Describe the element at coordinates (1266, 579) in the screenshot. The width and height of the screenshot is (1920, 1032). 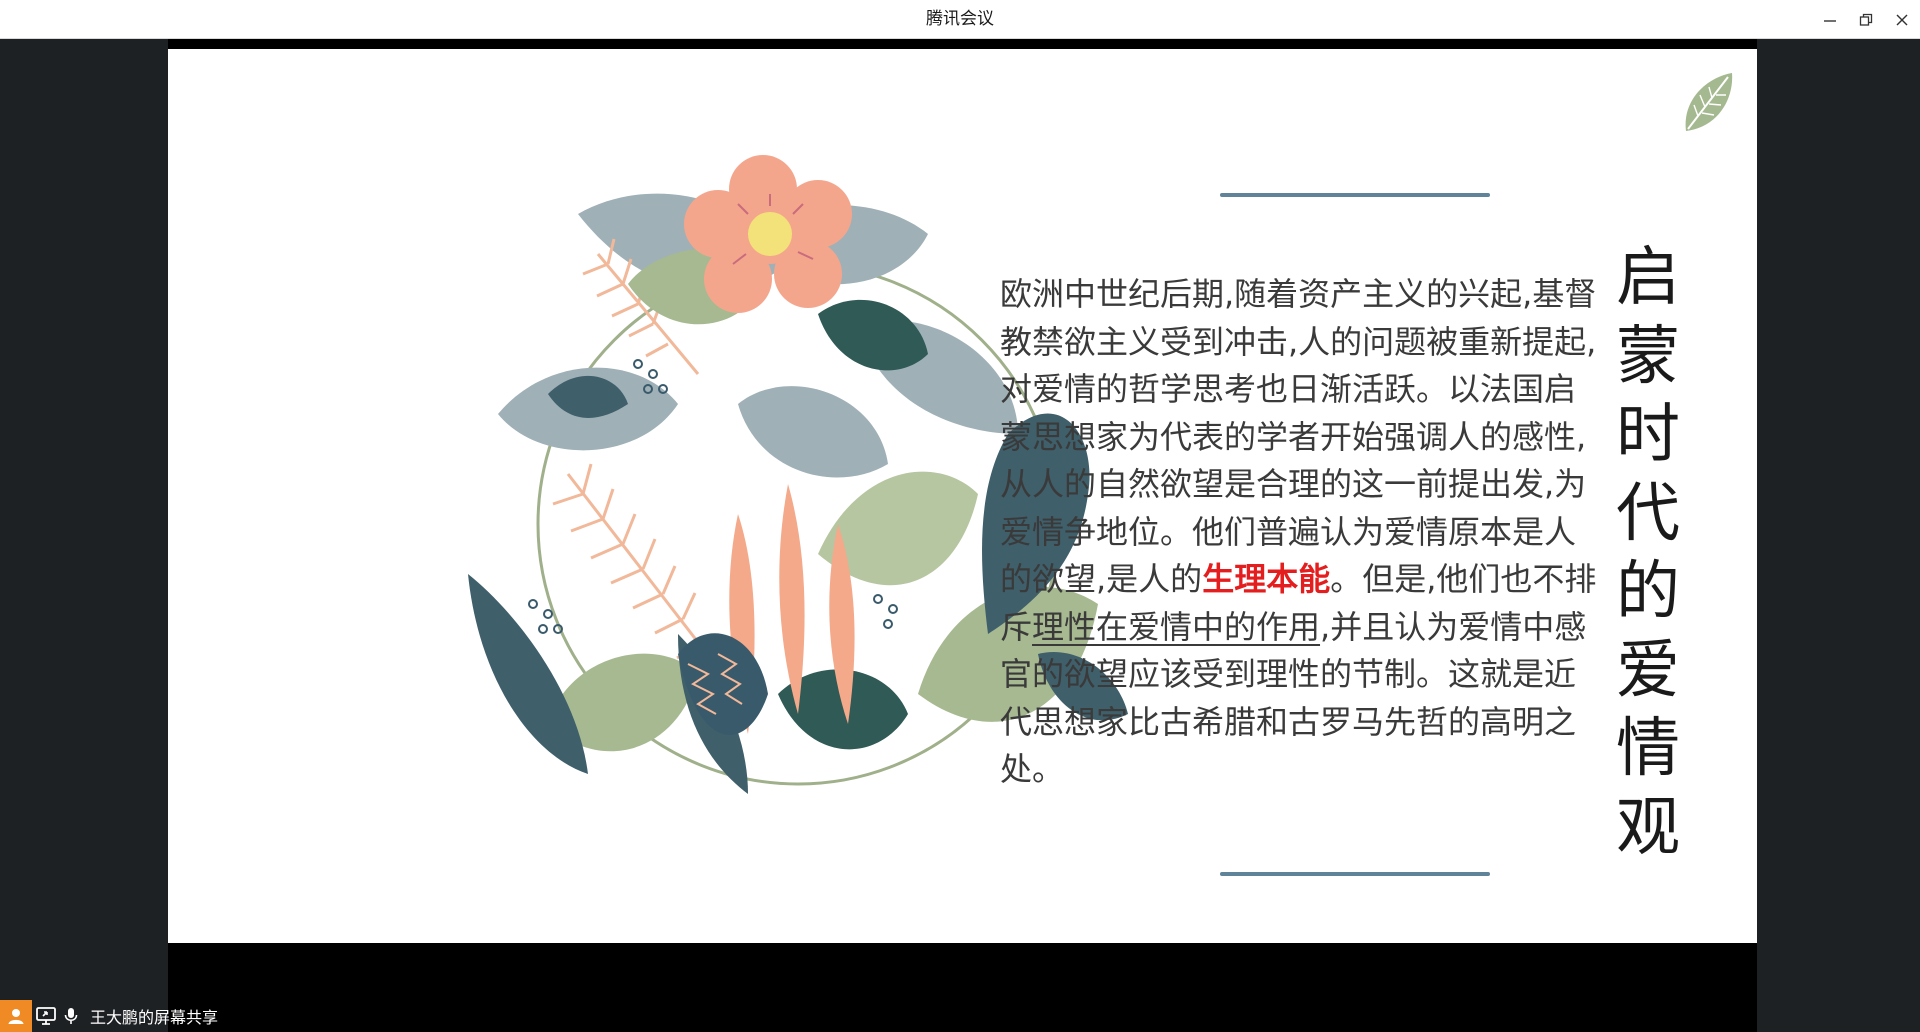
I see `highlighted-phrase: 生理本能` at that location.